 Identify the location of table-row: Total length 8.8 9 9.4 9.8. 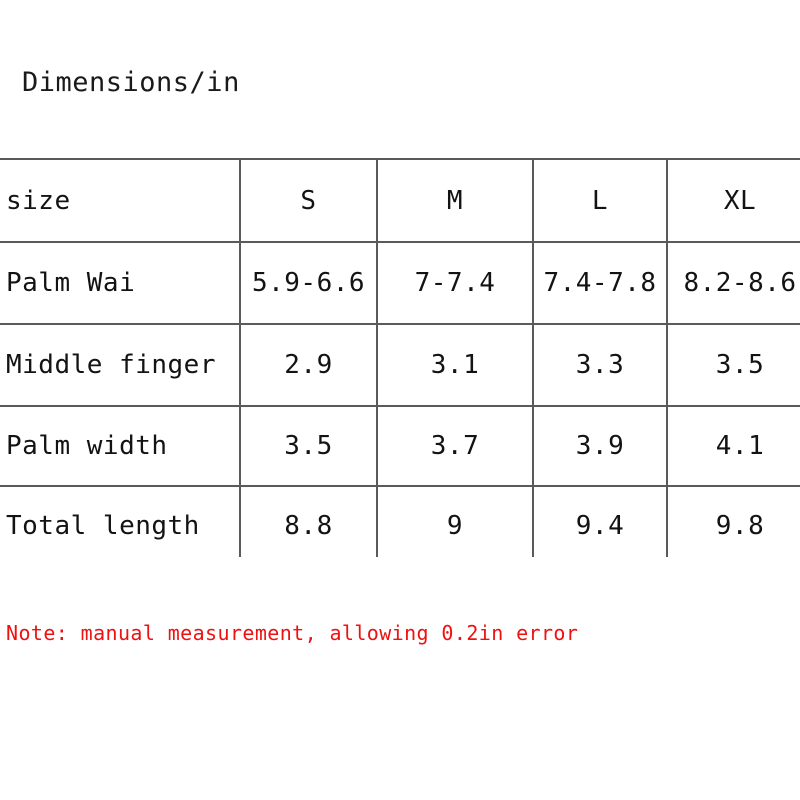
(400, 521).